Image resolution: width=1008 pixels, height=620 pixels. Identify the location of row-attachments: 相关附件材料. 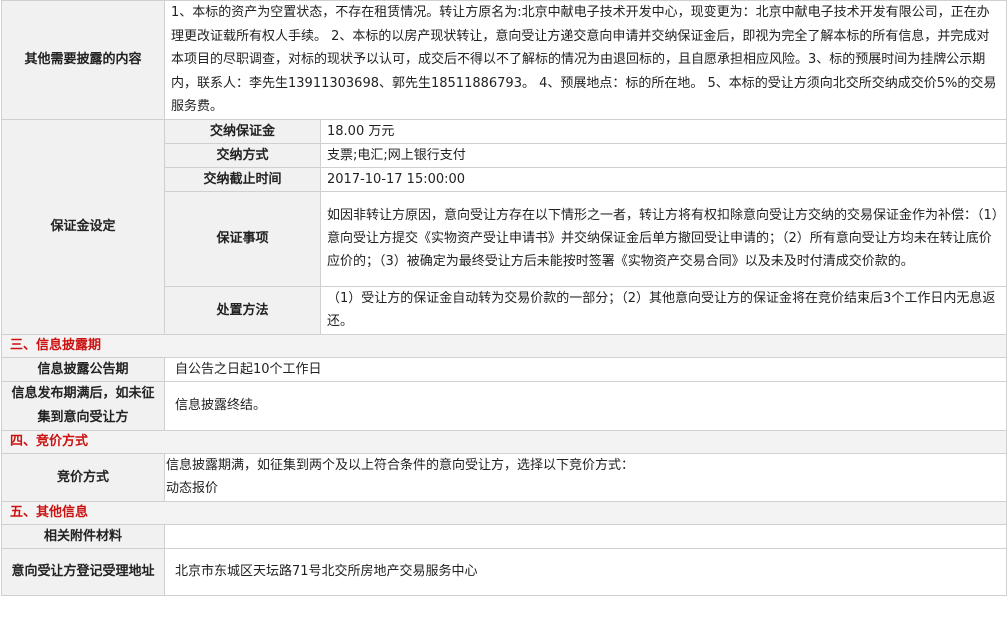
(504, 536).